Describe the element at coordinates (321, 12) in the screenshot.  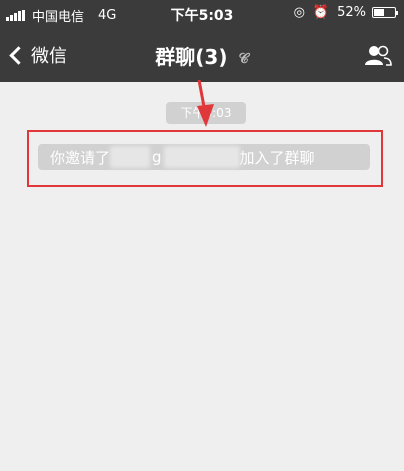
I see `alarm-icon: ⏰` at that location.